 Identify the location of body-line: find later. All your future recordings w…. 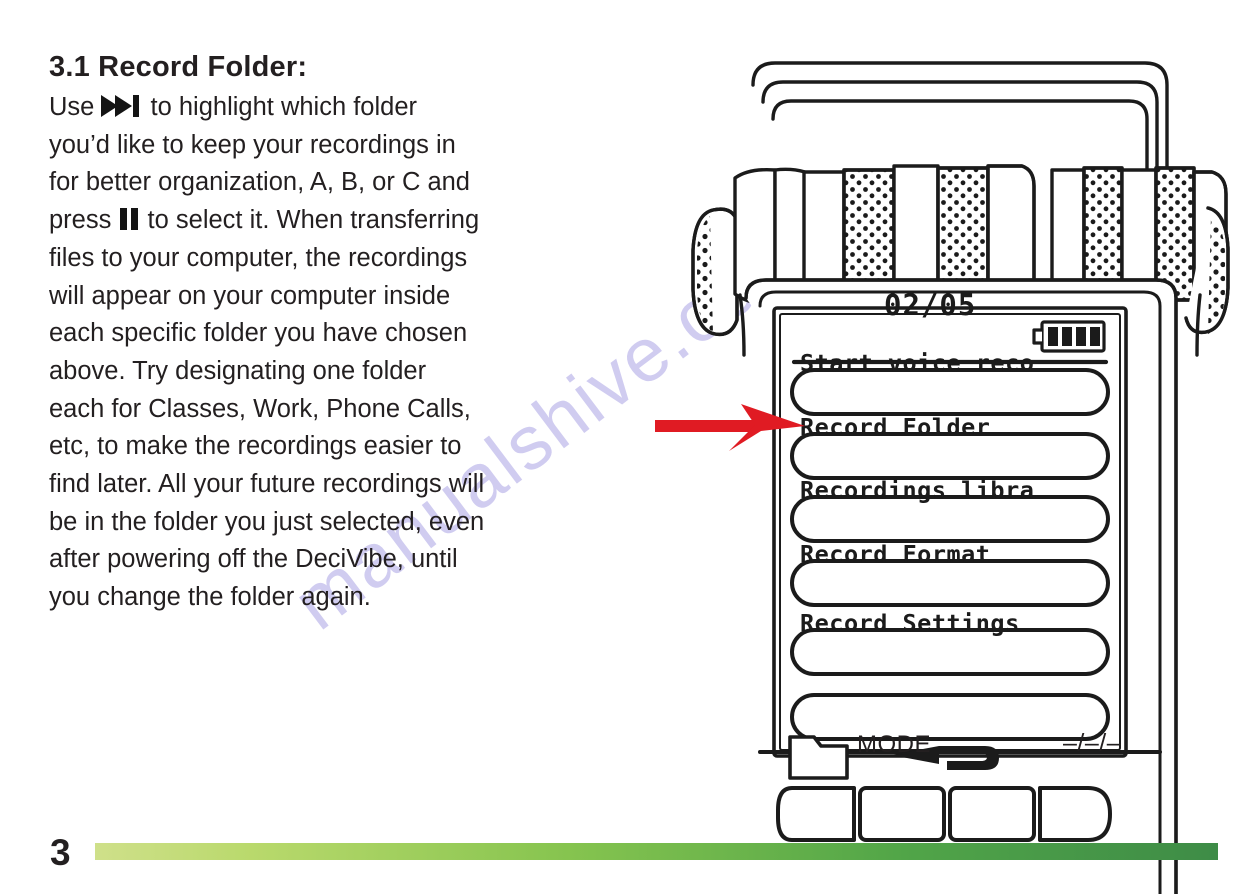
(267, 484).